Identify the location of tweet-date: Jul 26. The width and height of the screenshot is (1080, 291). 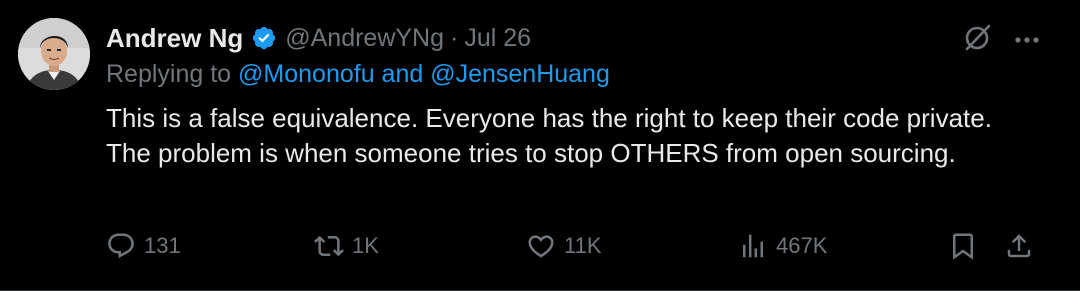
(497, 38).